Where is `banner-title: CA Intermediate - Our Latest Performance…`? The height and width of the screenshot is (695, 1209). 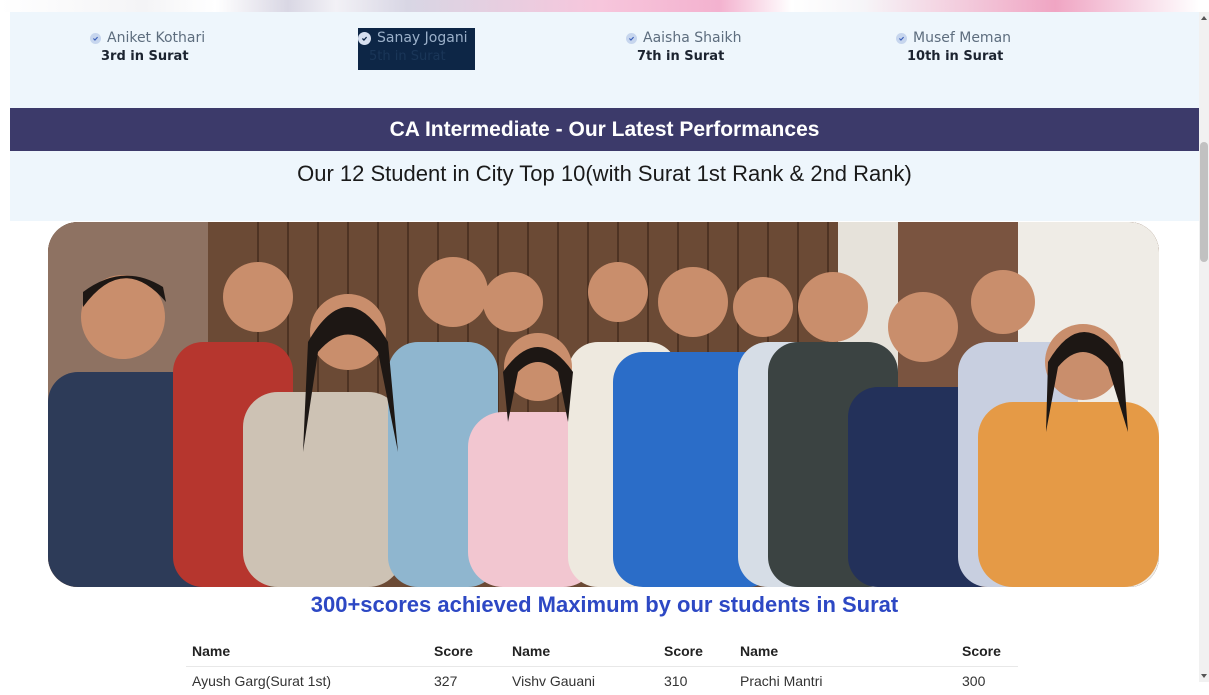 banner-title: CA Intermediate - Our Latest Performance… is located at coordinates (605, 130).